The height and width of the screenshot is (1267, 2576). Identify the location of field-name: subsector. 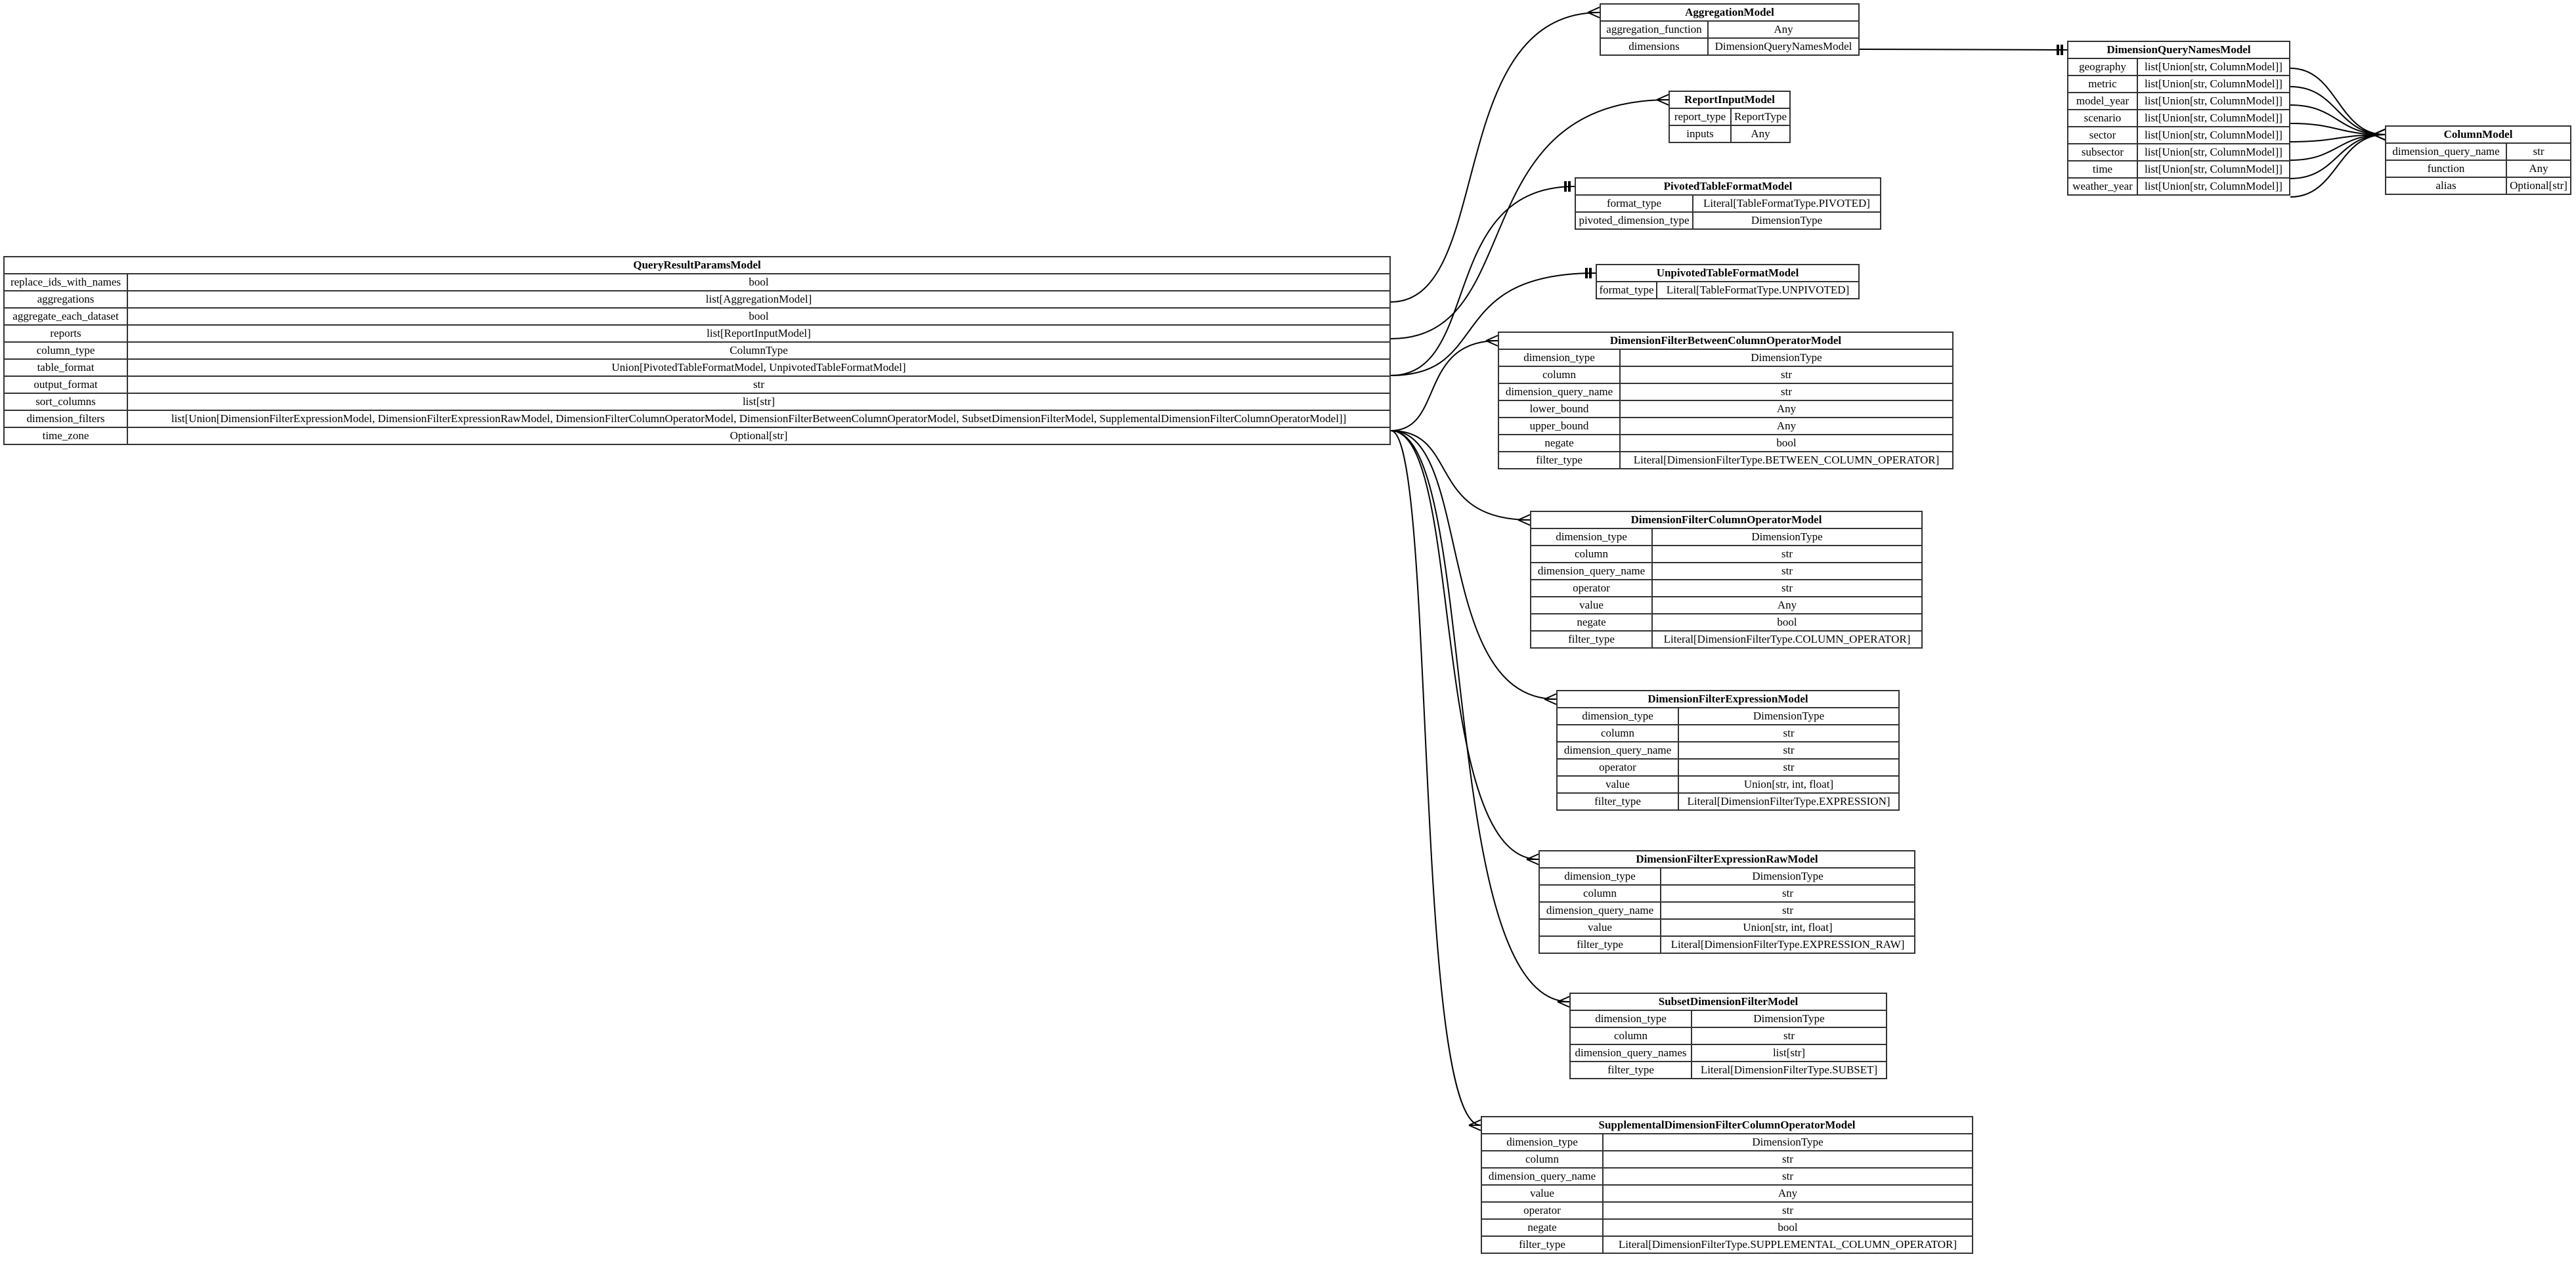
(2103, 152).